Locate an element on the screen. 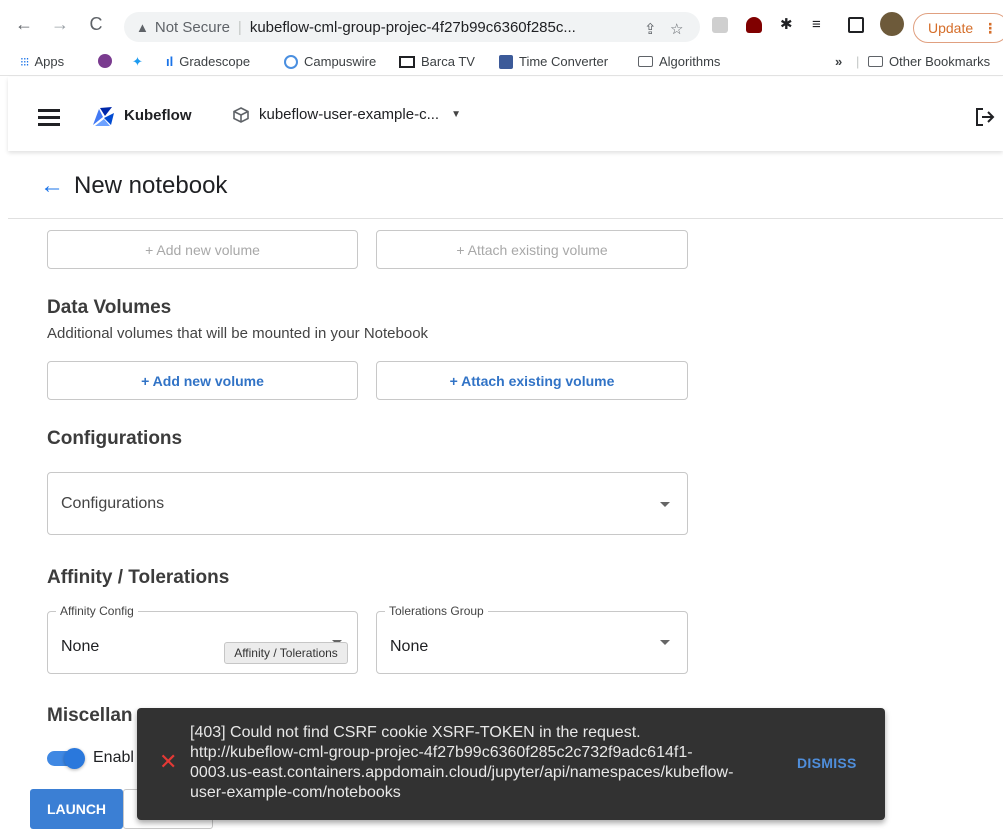 This screenshot has width=1003, height=838. configurations-placeholder: Configurations is located at coordinates (113, 503).